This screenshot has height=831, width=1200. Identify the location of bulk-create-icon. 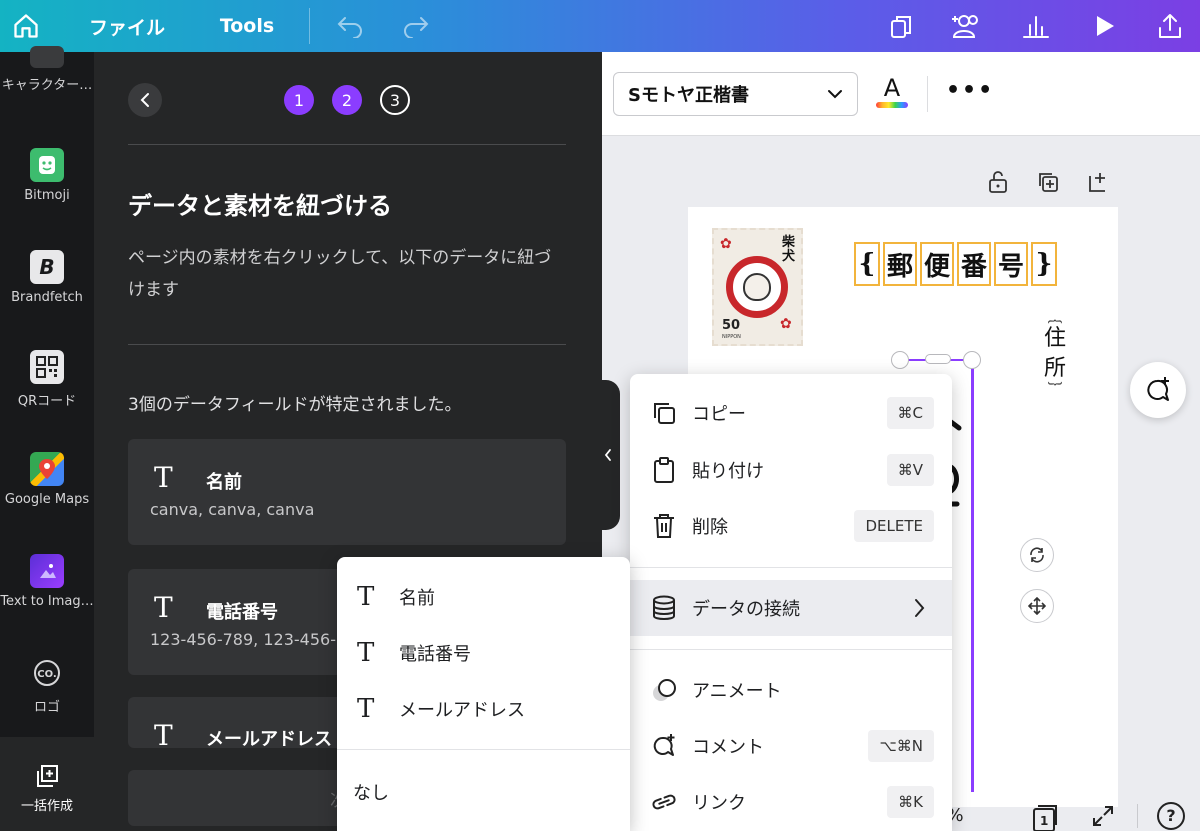
(47, 776).